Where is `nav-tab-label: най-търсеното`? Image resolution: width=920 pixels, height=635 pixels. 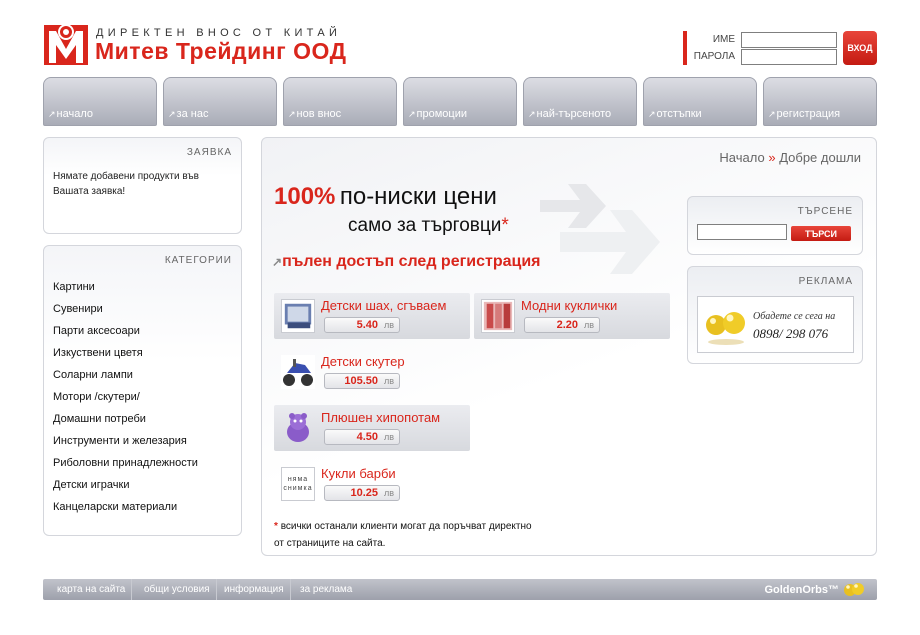
nav-tab-label: най-търсеното is located at coordinates (574, 114).